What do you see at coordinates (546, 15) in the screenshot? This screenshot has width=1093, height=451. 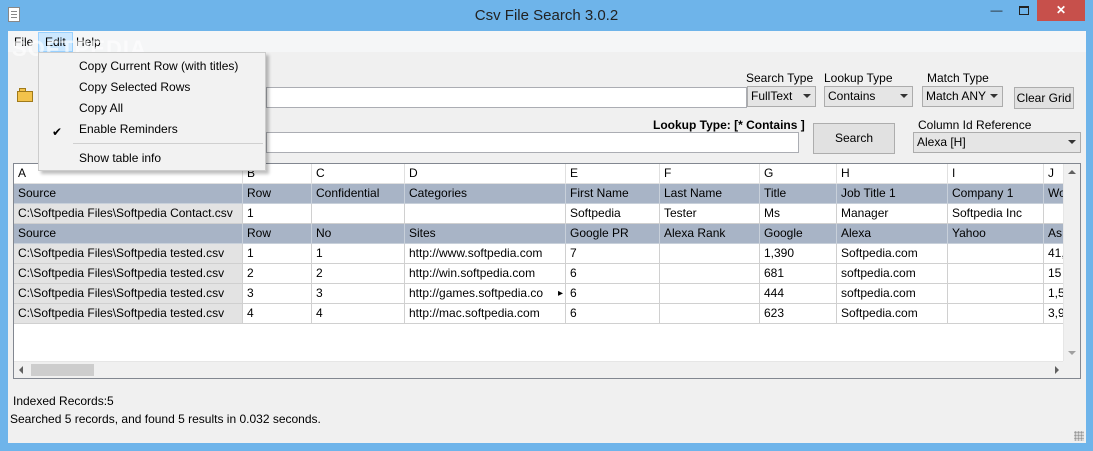 I see `title-bar: Csv File Search 3.0.2 — ✕` at bounding box center [546, 15].